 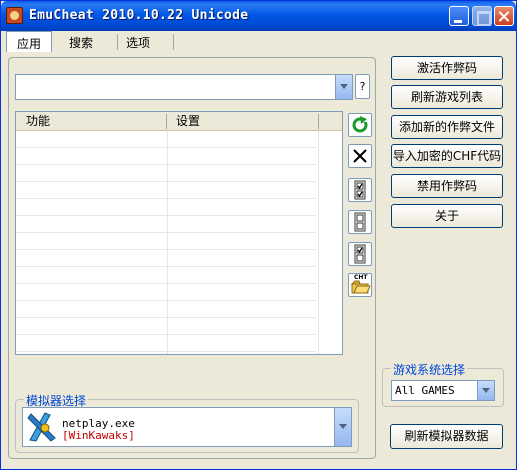 I want to click on refresh-game-list-button: 刷新游戏列表, so click(x=447, y=97).